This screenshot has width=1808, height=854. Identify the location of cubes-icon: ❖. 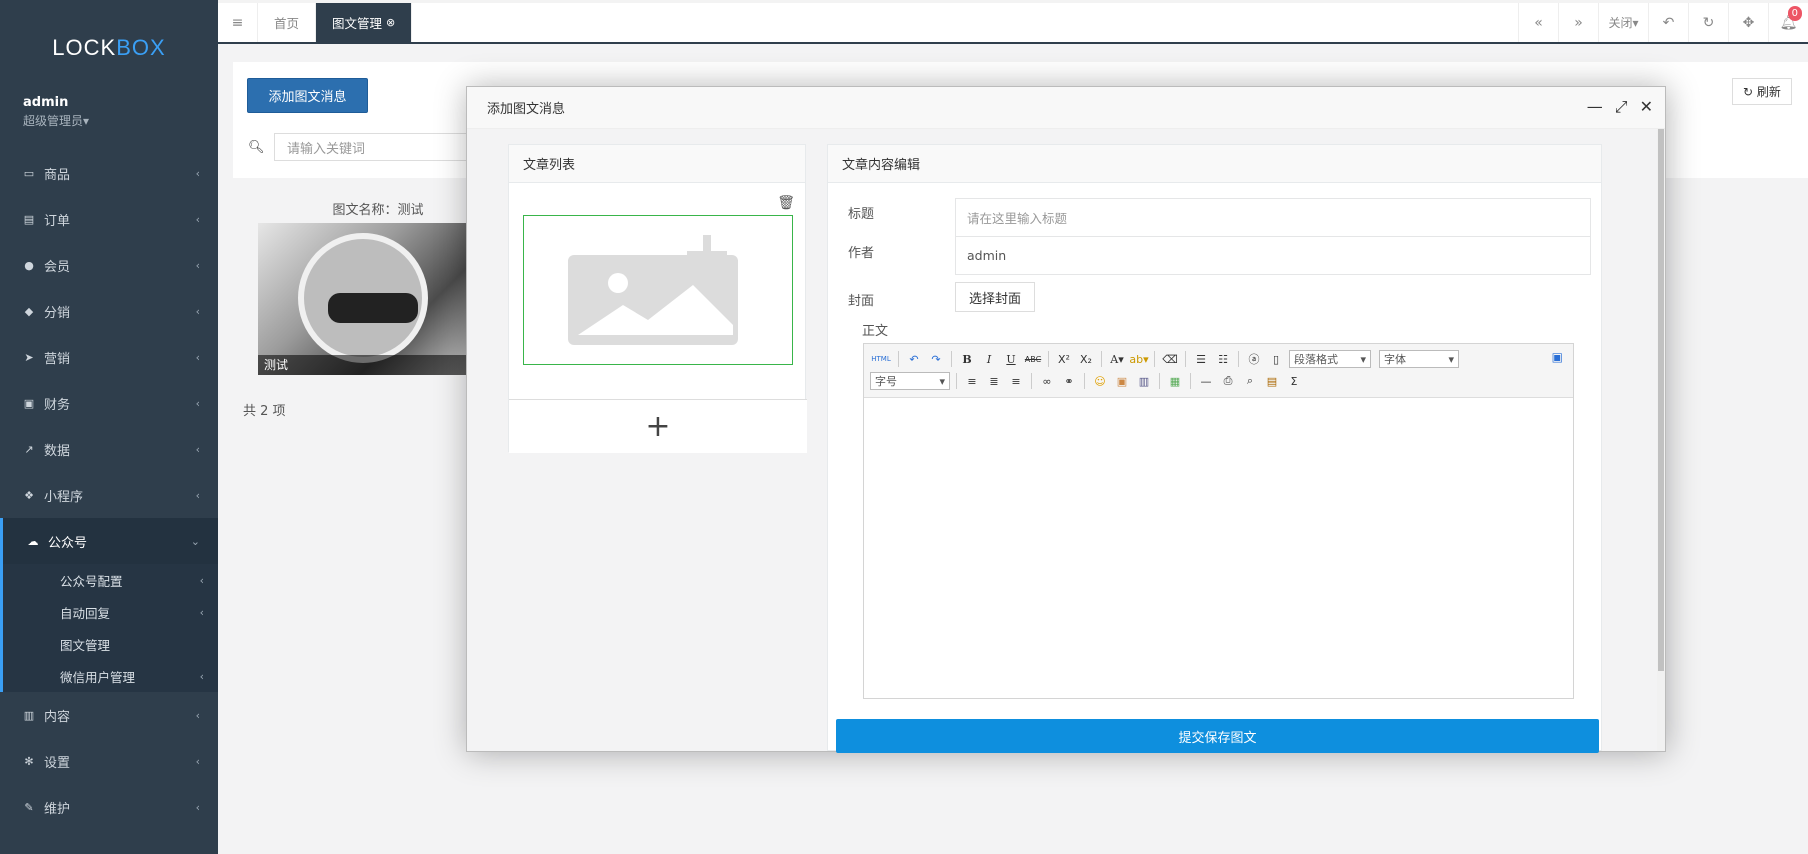
(29, 495).